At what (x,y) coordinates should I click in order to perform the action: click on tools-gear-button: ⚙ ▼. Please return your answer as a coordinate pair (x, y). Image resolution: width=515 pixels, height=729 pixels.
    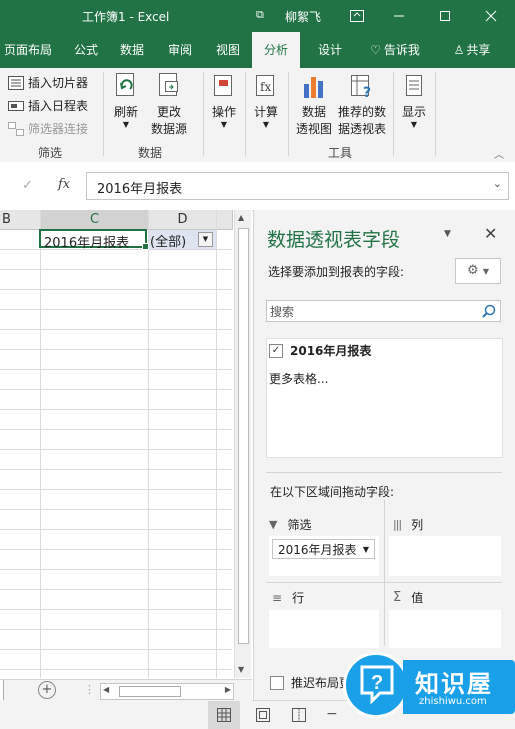
    Looking at the image, I should click on (478, 271).